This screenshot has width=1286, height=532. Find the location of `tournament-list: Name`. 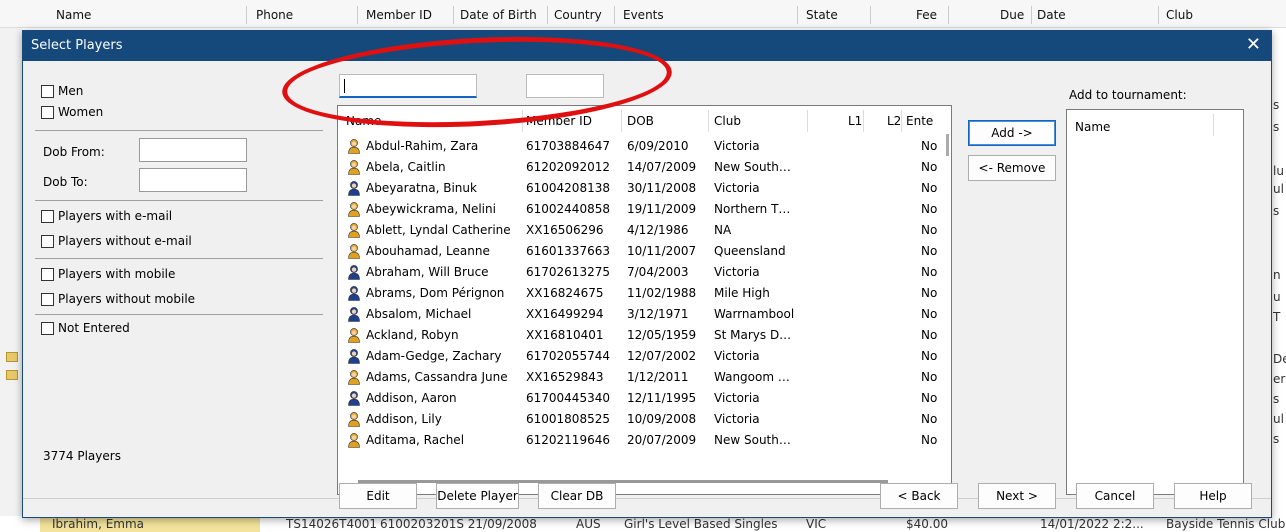

tournament-list: Name is located at coordinates (1155, 302).